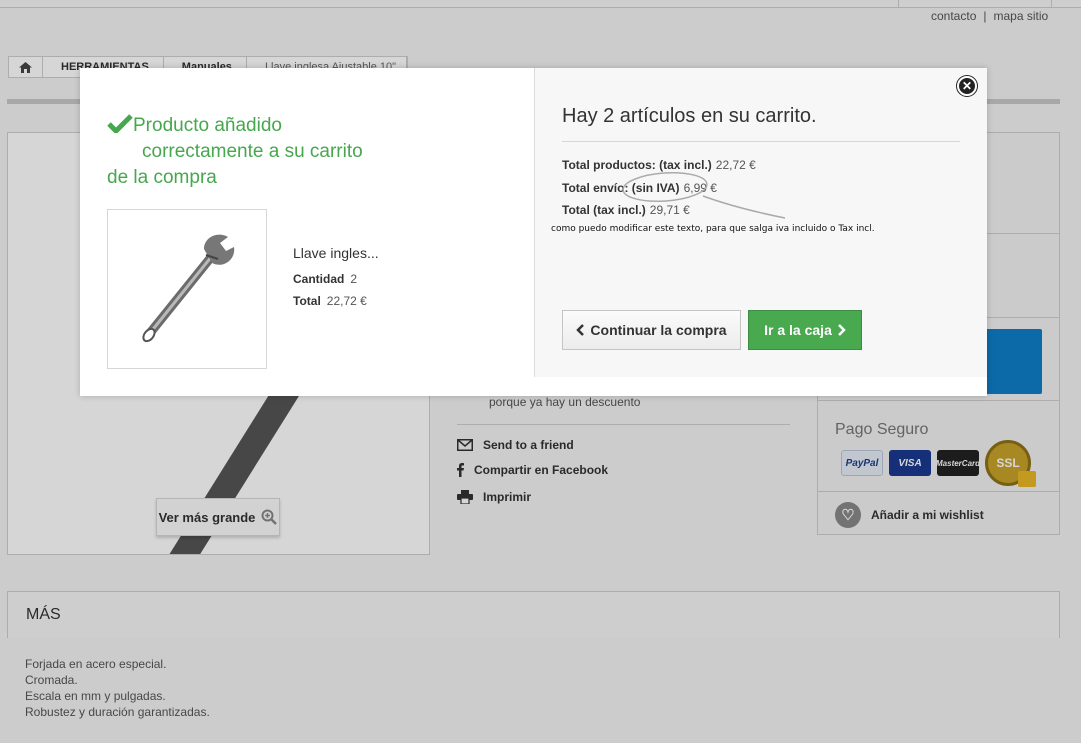 The height and width of the screenshot is (743, 1081). Describe the element at coordinates (658, 330) in the screenshot. I see `continue-shopping-label: Continuar la compra` at that location.